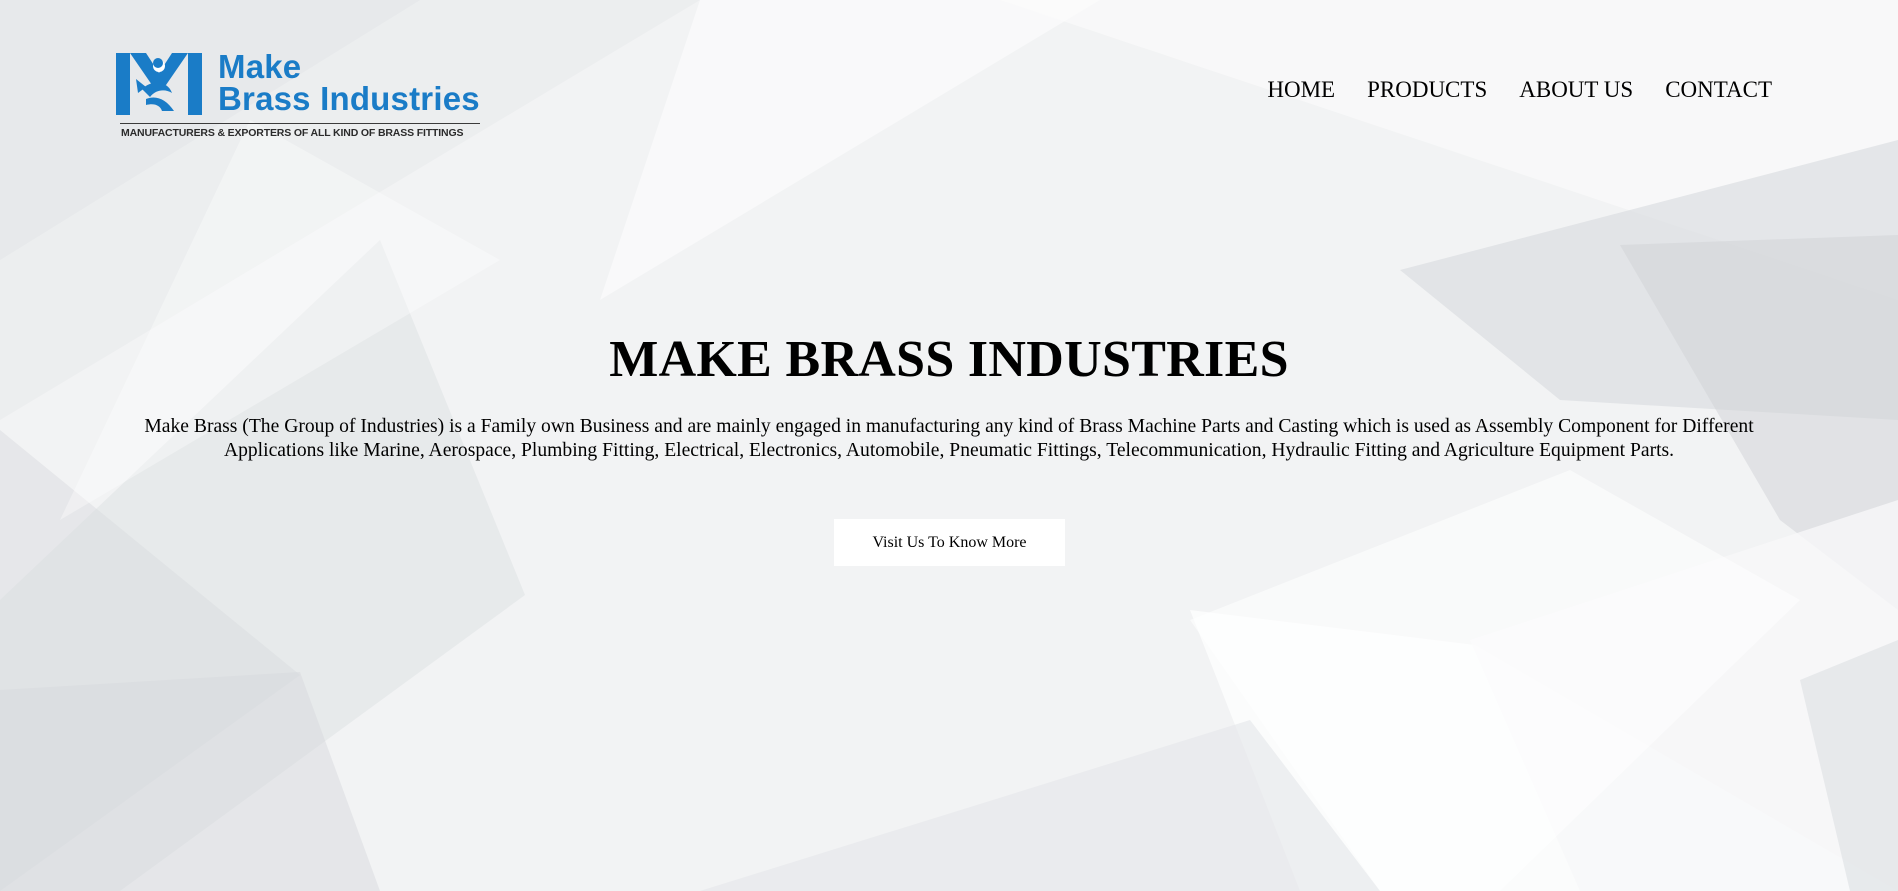  What do you see at coordinates (949, 359) in the screenshot?
I see `hero-title: MAKE BRASS INDUSTRIES` at bounding box center [949, 359].